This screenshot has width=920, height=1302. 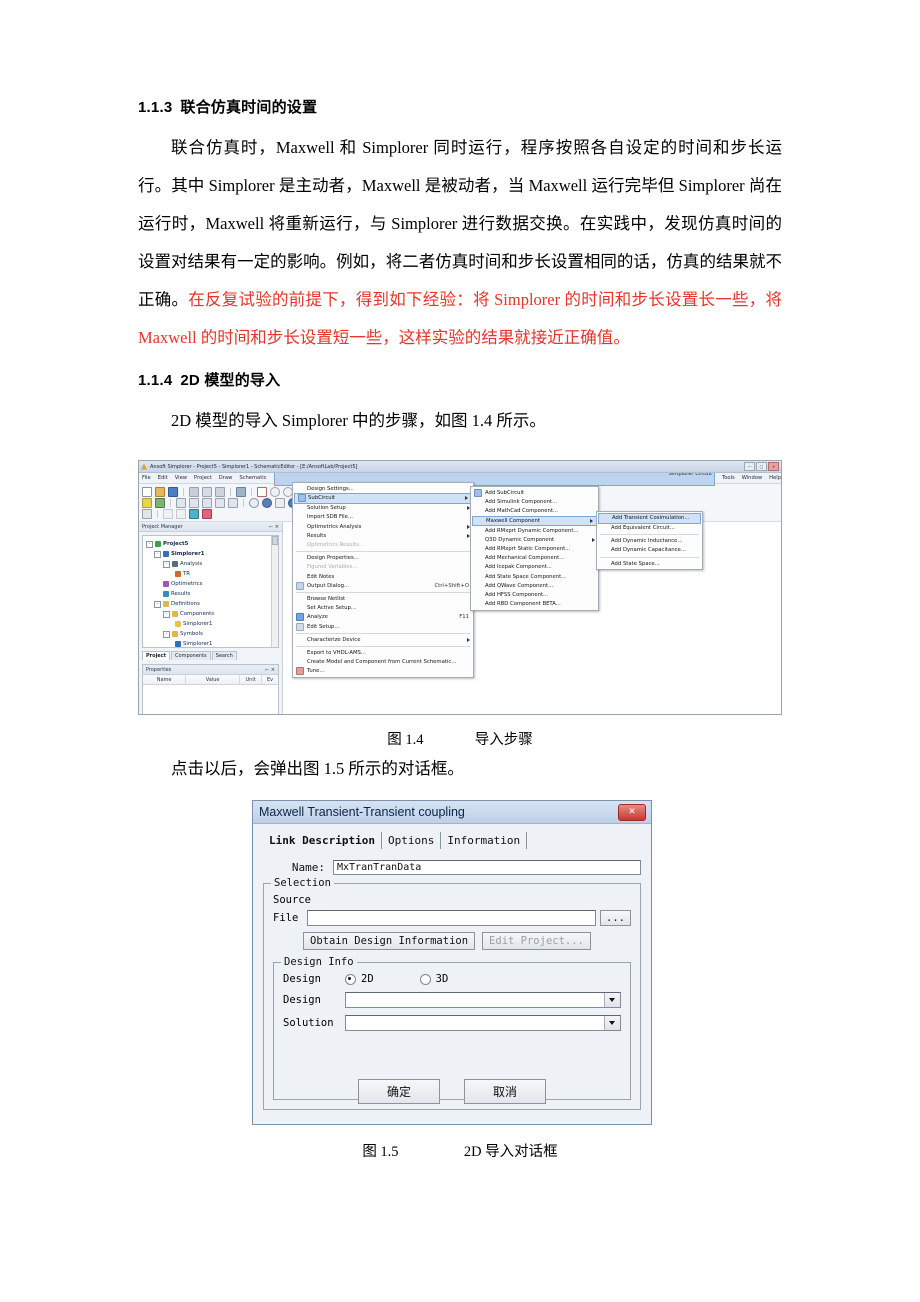 I want to click on submenu-maxwell-component: Maxwell Component, so click(x=534, y=521).